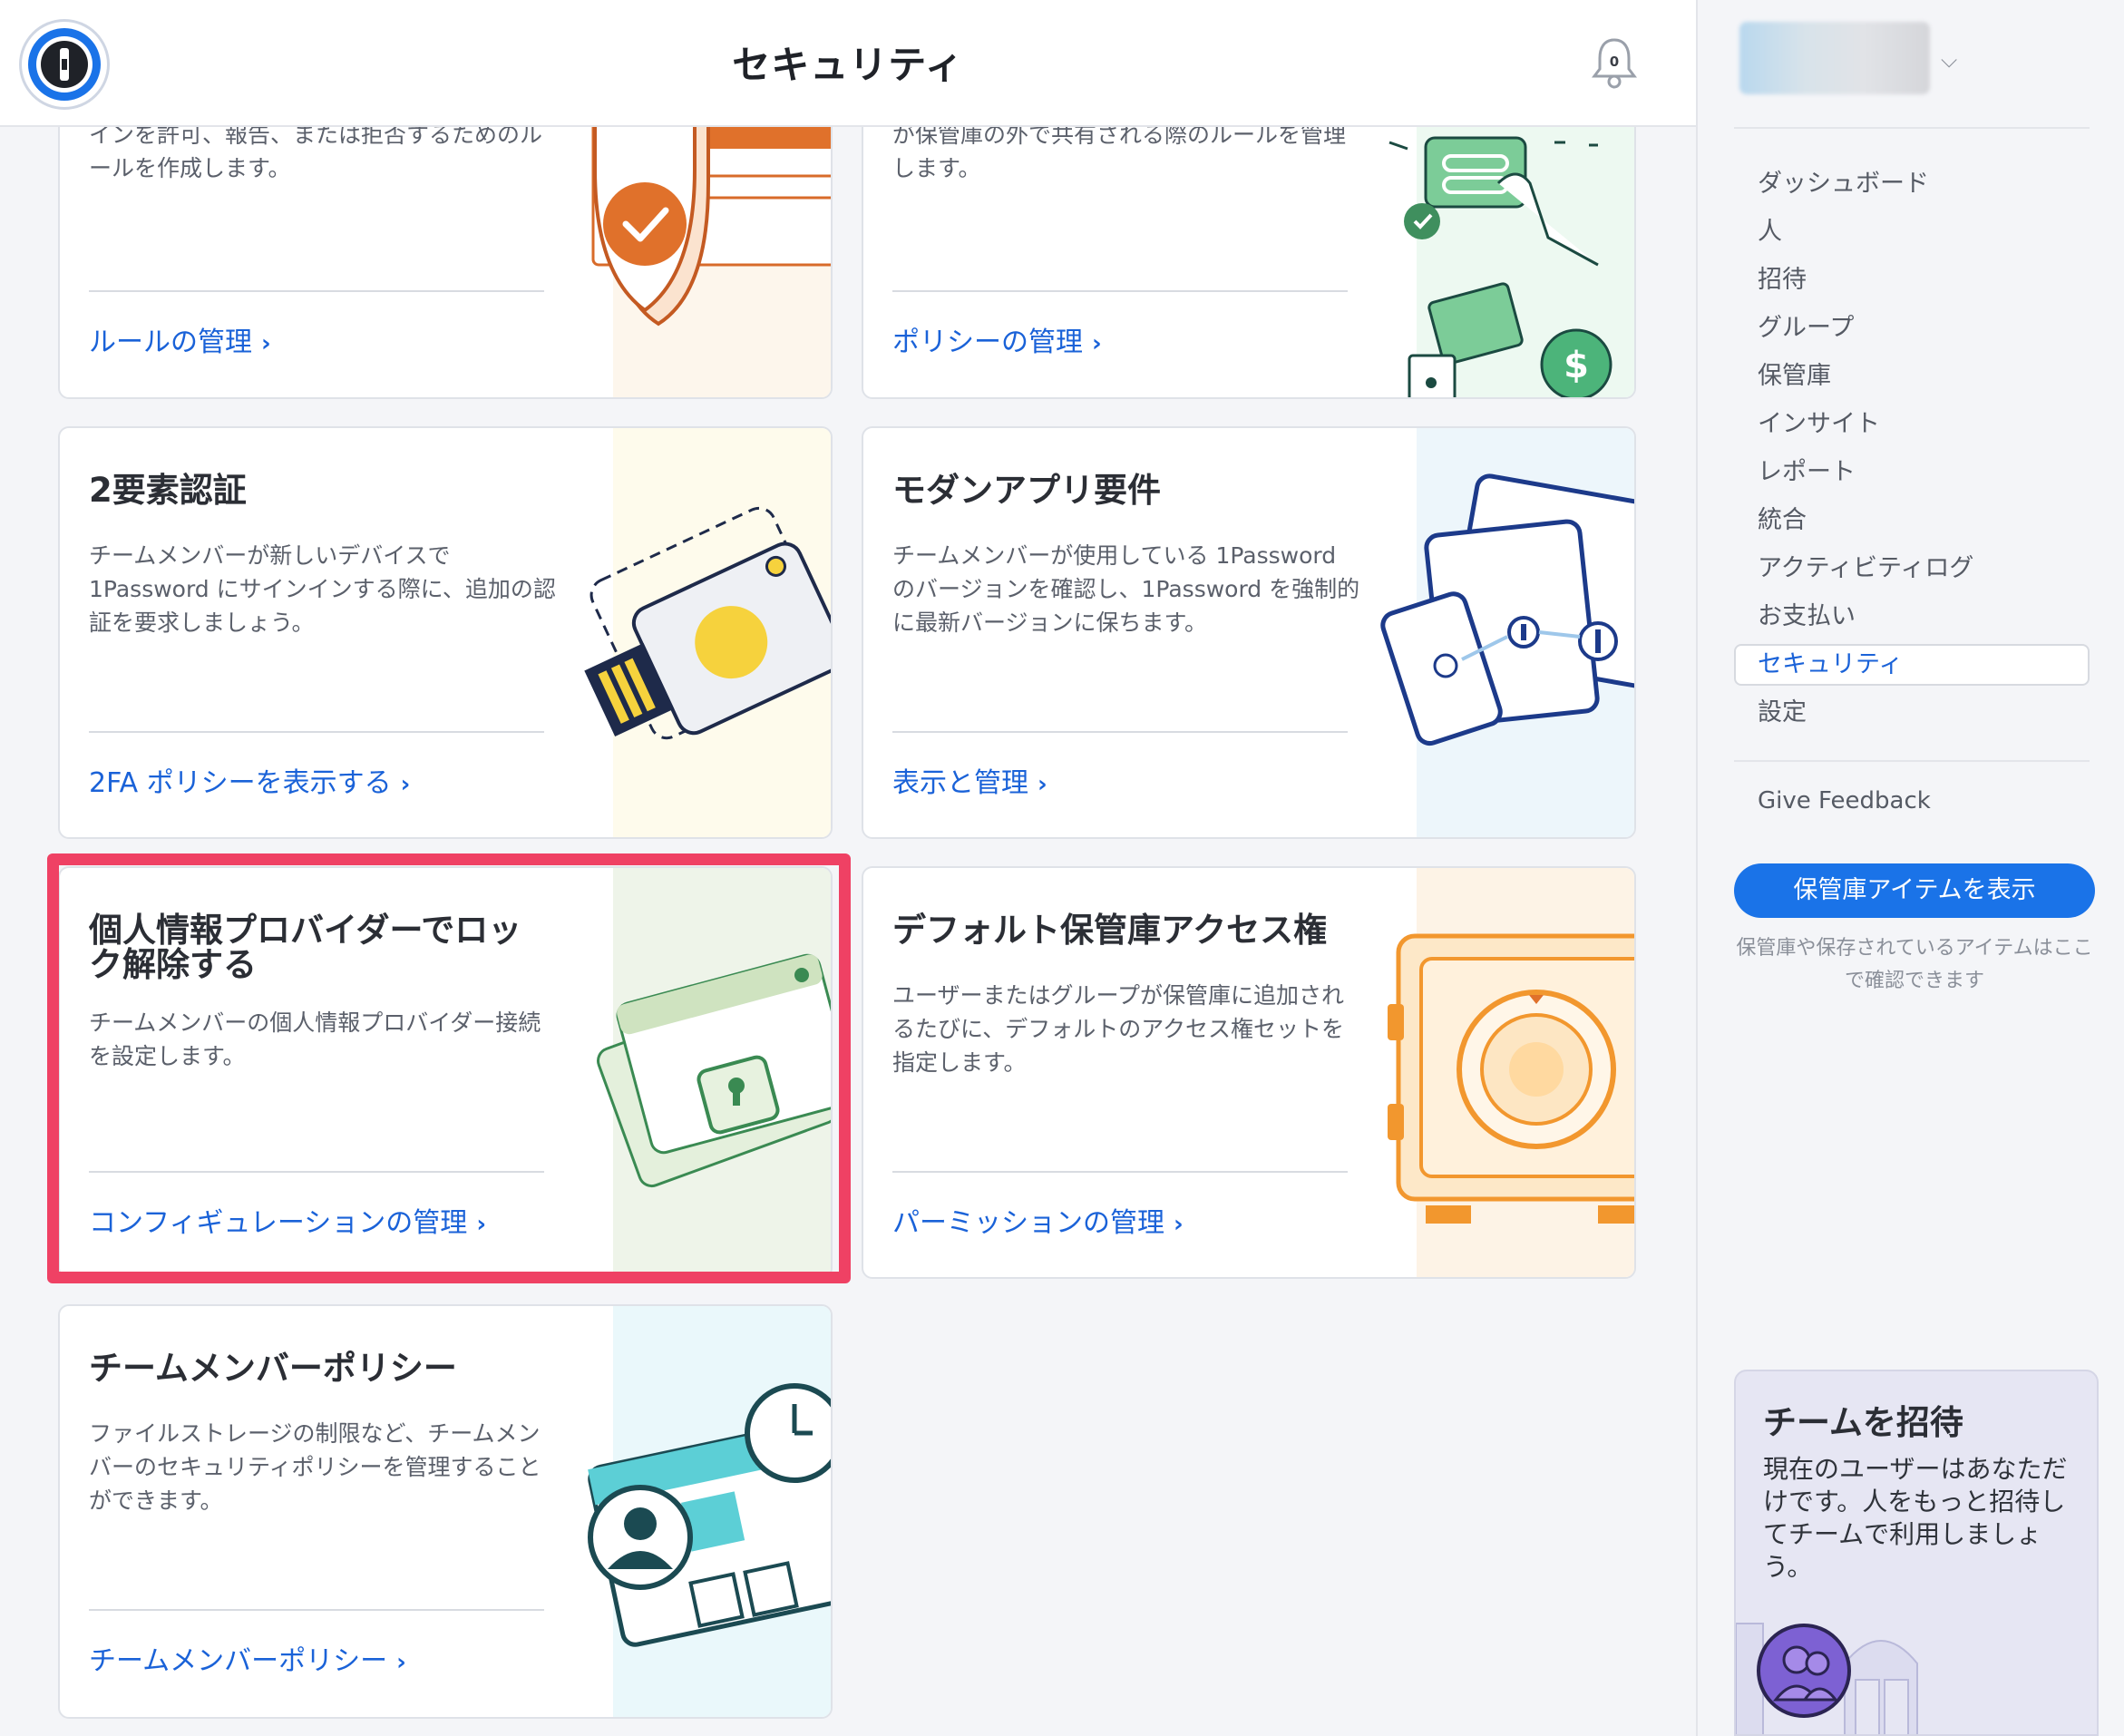 The width and height of the screenshot is (2124, 1736). What do you see at coordinates (1026, 490) in the screenshot?
I see `card-title: モダンアプリ要件` at bounding box center [1026, 490].